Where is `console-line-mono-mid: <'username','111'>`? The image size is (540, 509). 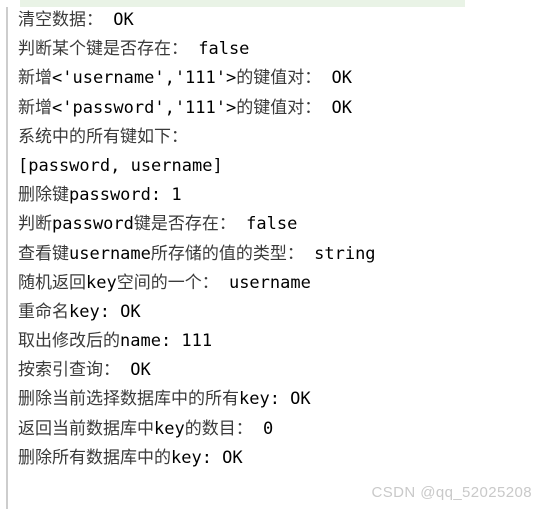
console-line-mono-mid: <'username','111'> is located at coordinates (144, 78).